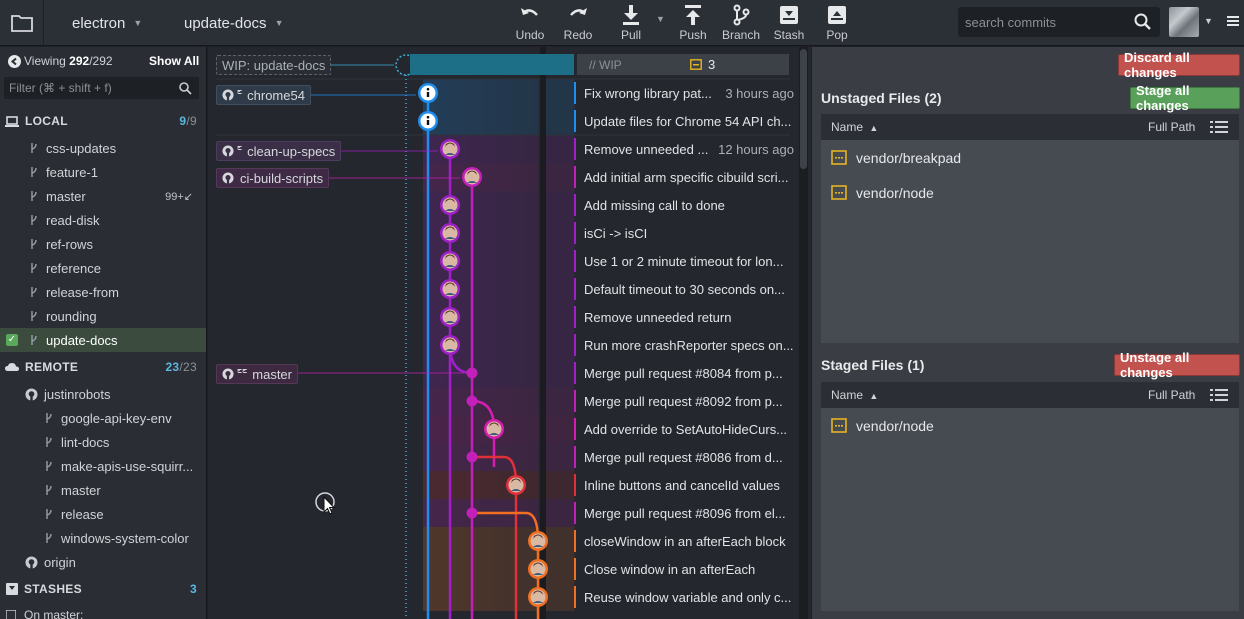  I want to click on stashes-title: STASHES, so click(53, 589).